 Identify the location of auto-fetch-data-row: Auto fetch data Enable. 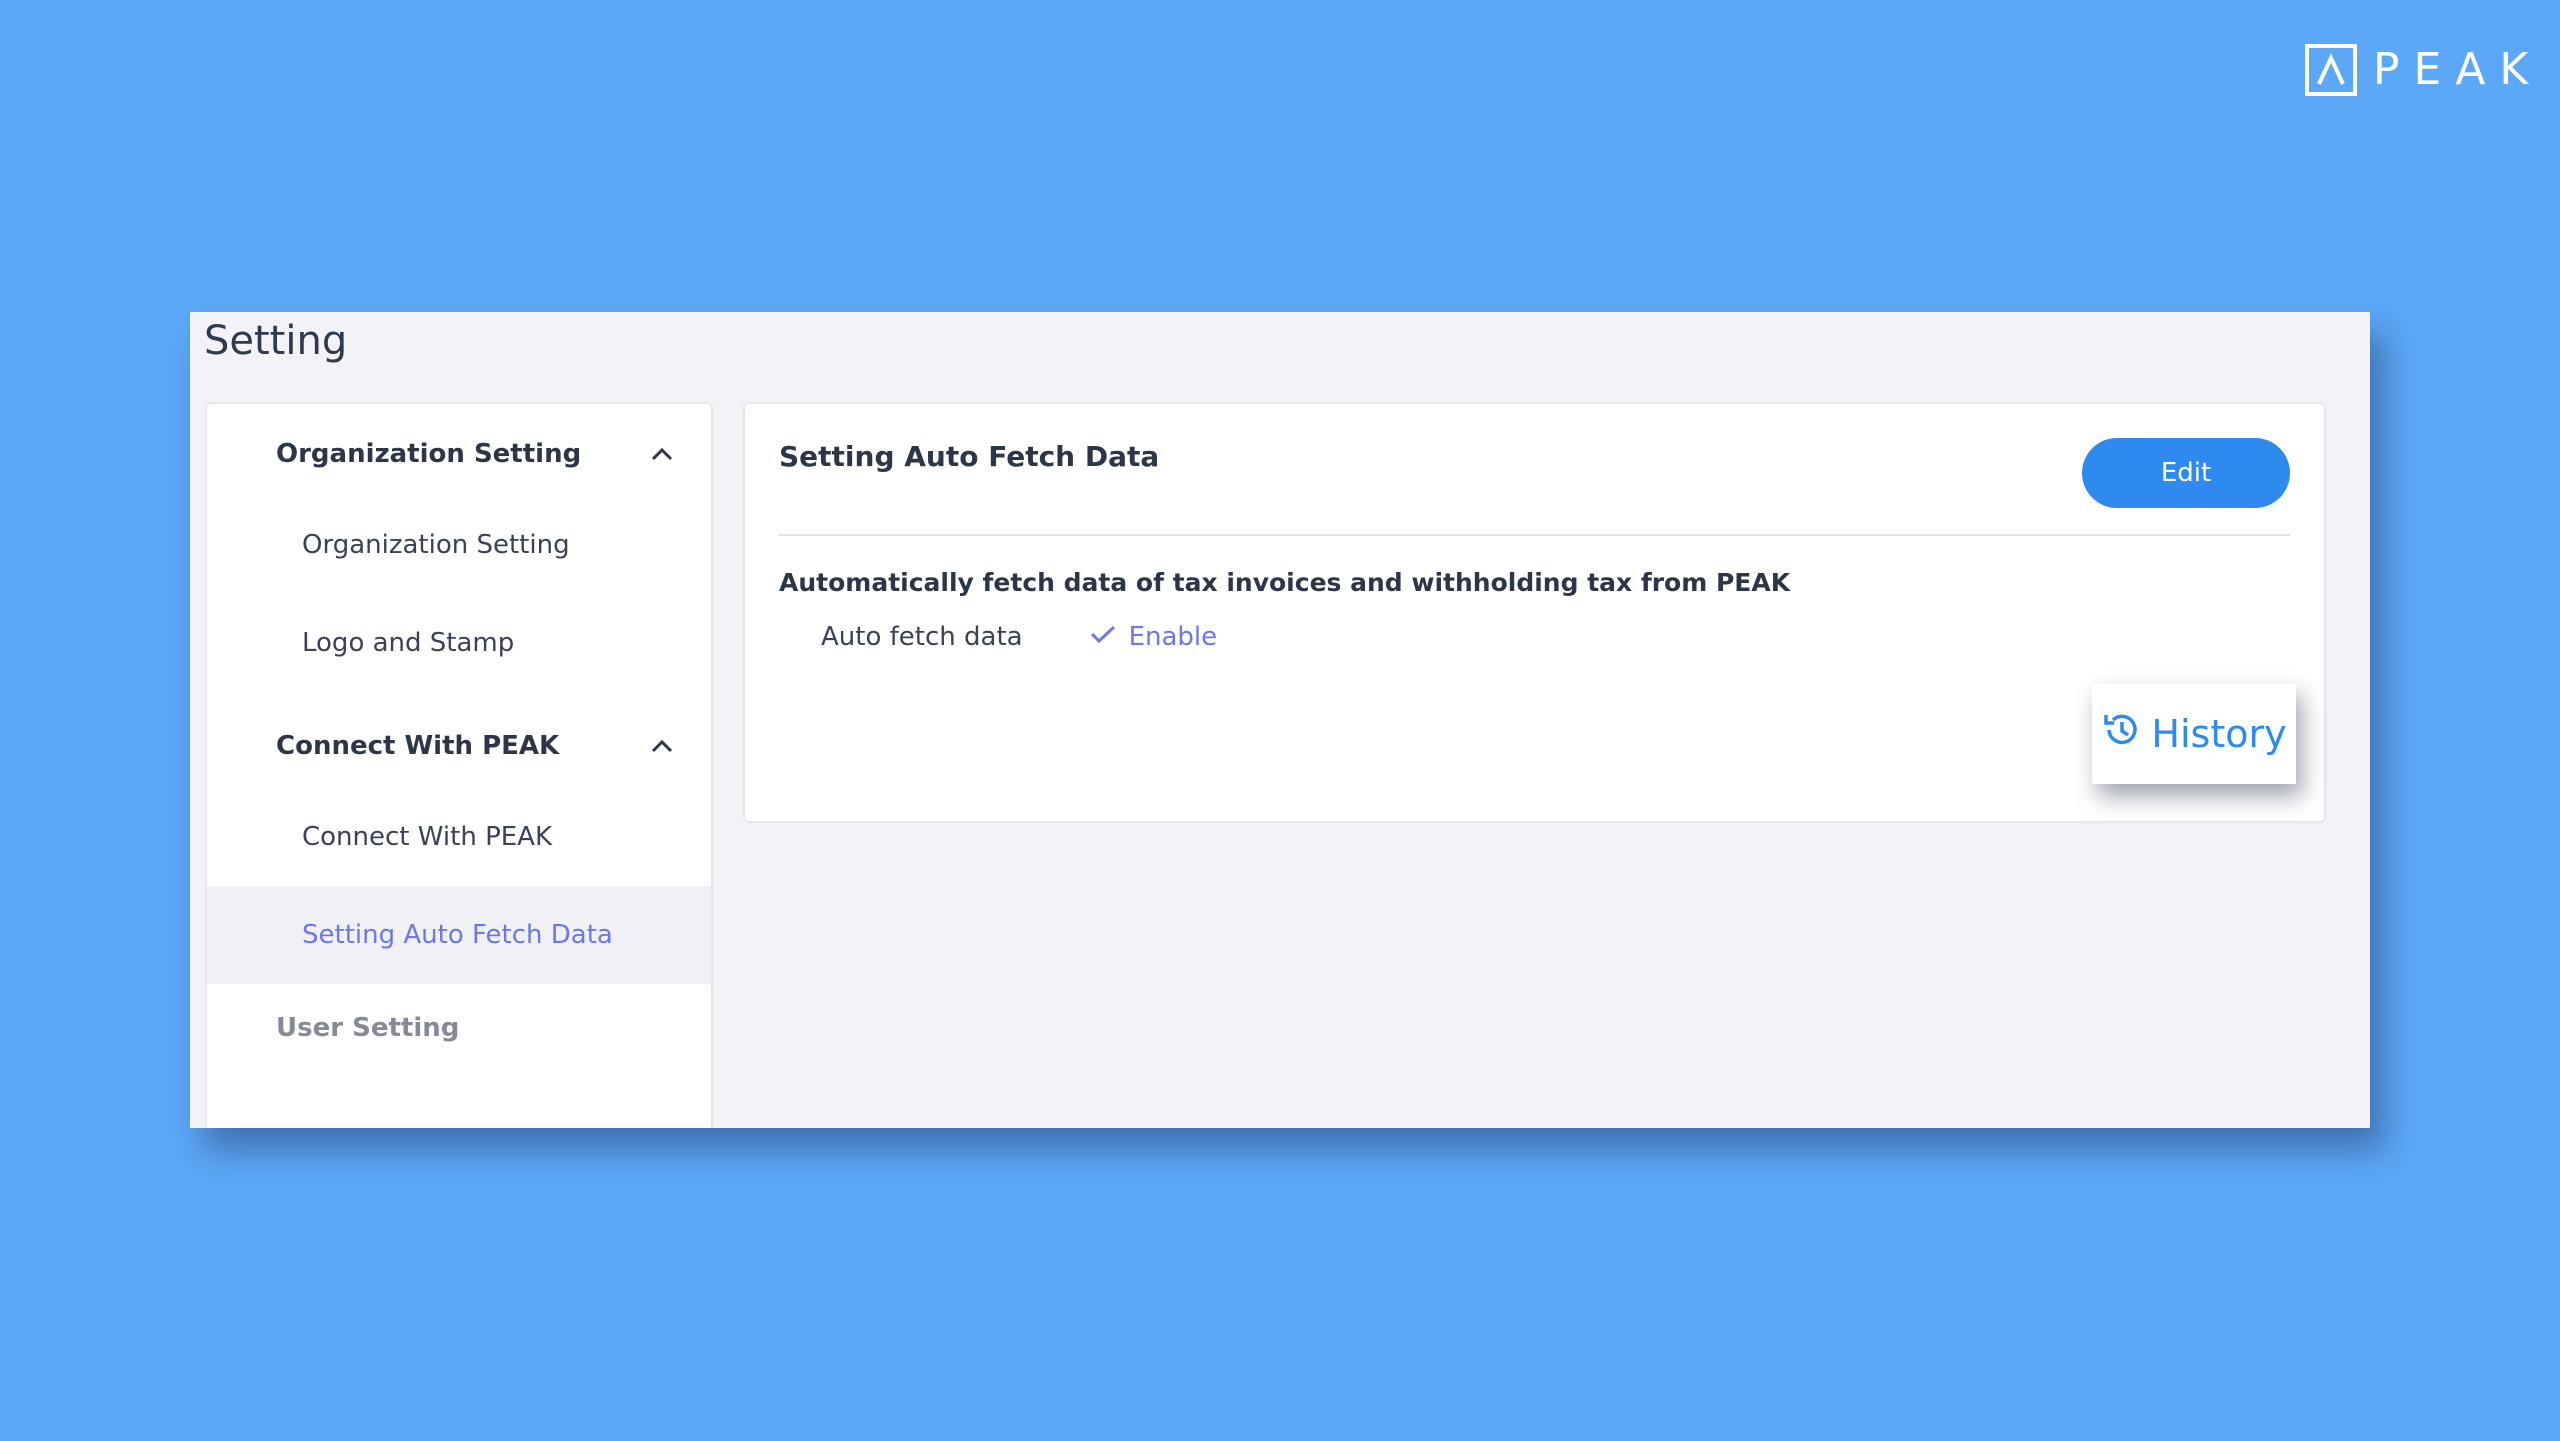
(1019, 637).